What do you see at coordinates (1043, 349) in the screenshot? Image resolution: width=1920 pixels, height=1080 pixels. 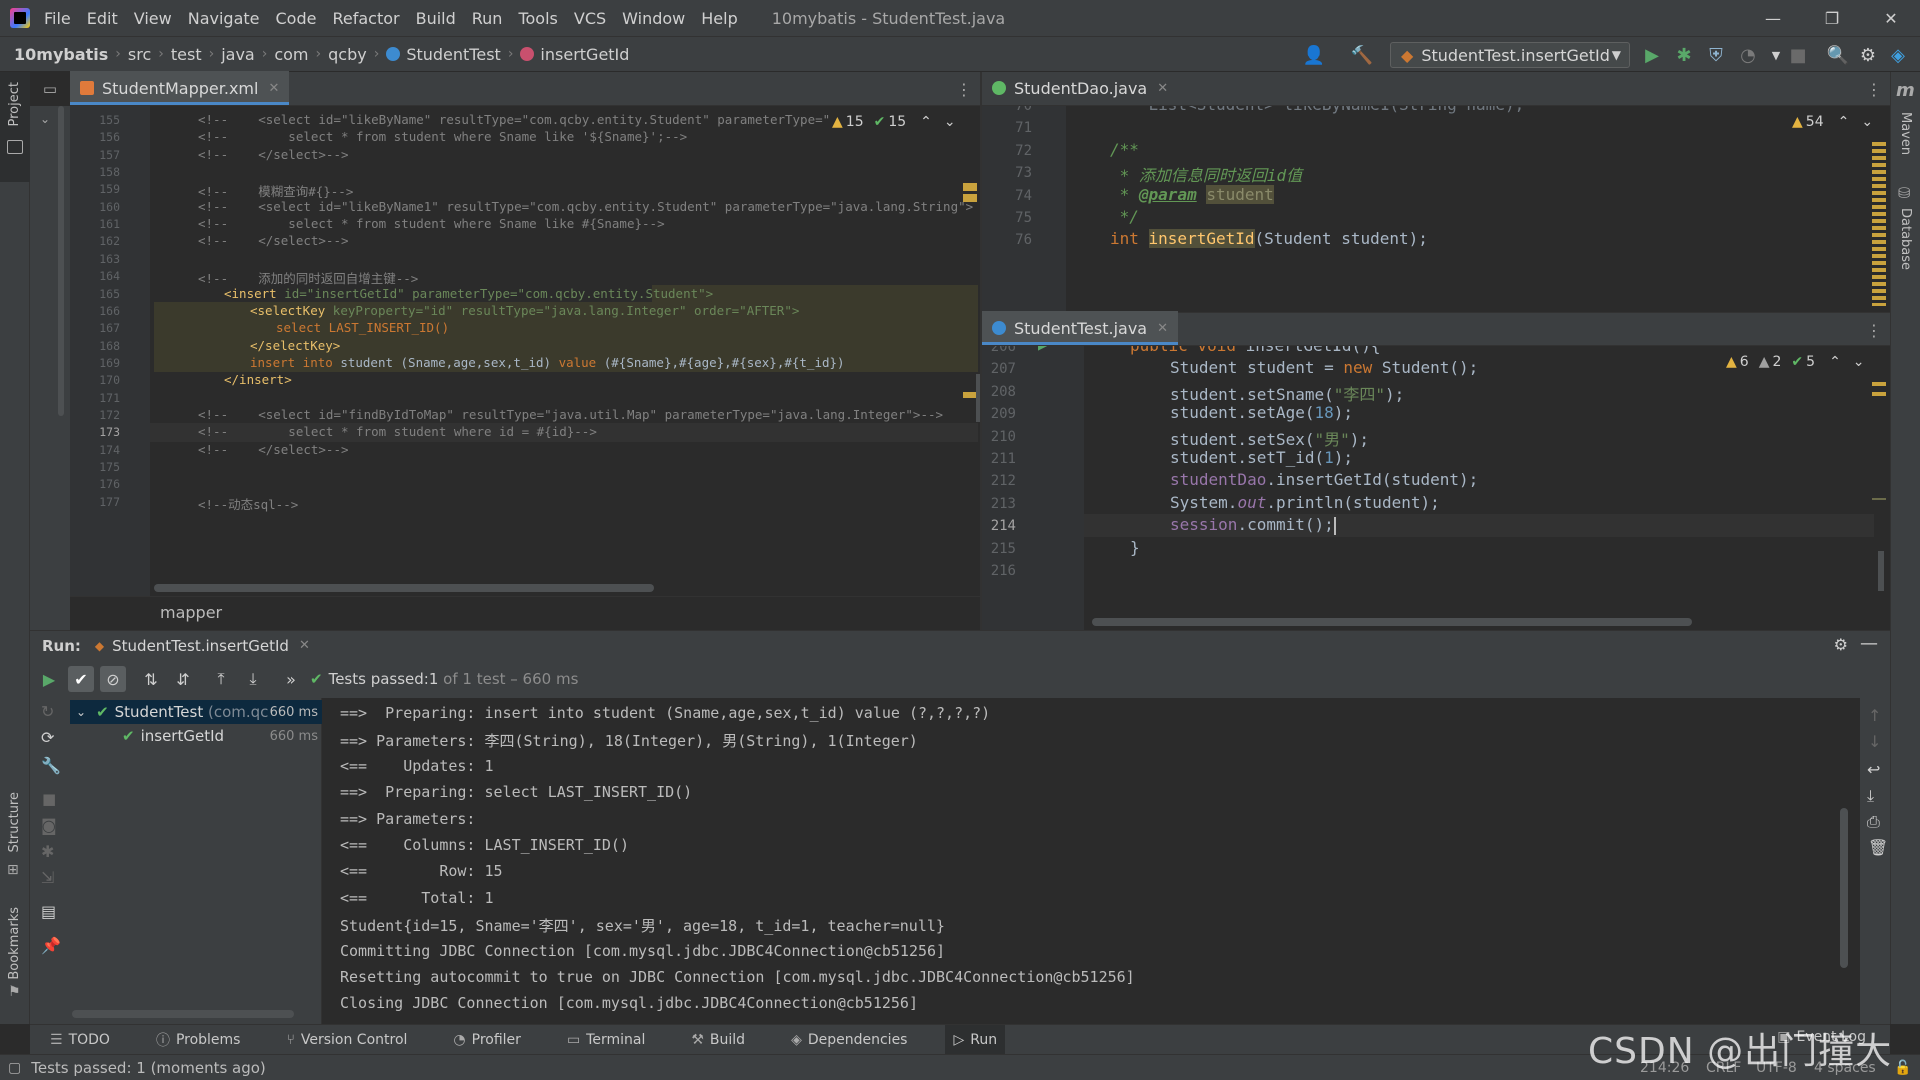 I see `run-test-gutter-icon: ▶` at bounding box center [1043, 349].